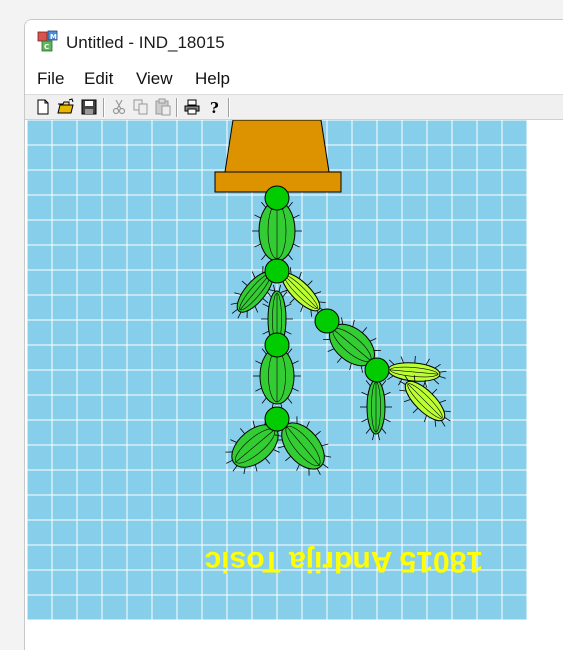 The height and width of the screenshot is (650, 563). What do you see at coordinates (50, 79) in the screenshot?
I see `menu-file: File` at bounding box center [50, 79].